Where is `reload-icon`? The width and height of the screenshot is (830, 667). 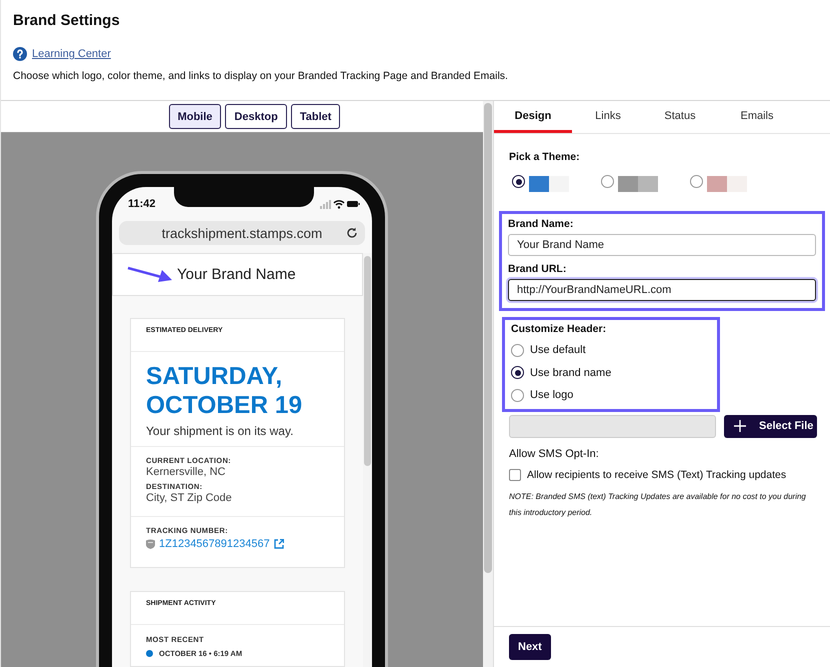 reload-icon is located at coordinates (352, 233).